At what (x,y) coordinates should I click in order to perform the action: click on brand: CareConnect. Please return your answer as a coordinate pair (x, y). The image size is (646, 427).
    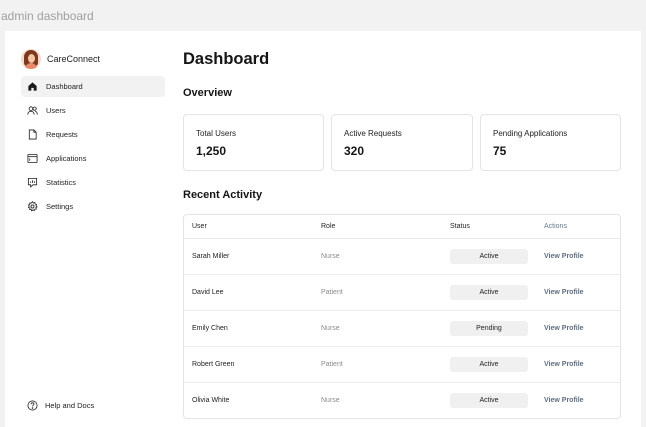
    Looking at the image, I should click on (60, 59).